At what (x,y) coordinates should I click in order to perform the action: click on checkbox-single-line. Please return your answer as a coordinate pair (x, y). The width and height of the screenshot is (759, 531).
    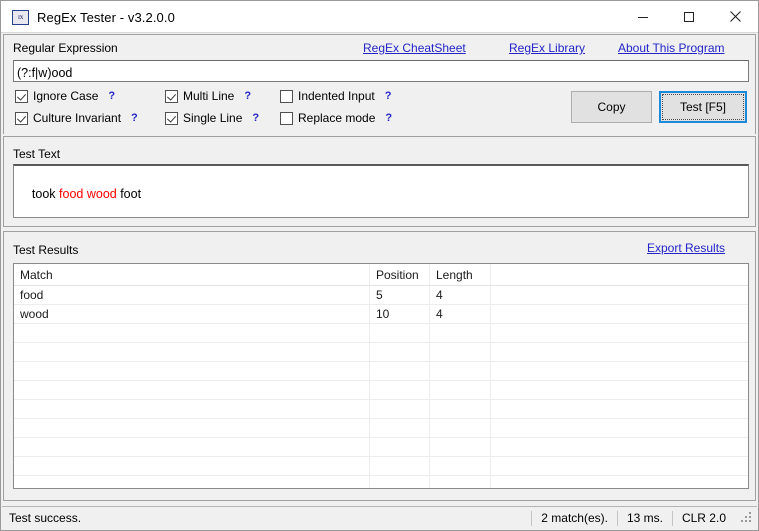
    Looking at the image, I should click on (171, 118).